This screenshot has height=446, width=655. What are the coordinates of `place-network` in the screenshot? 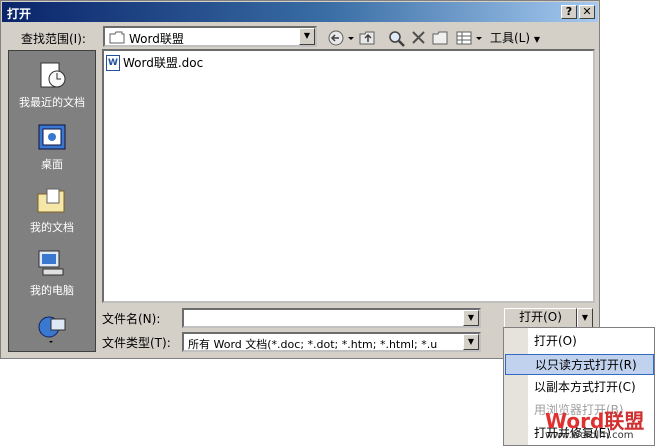 It's located at (52, 329).